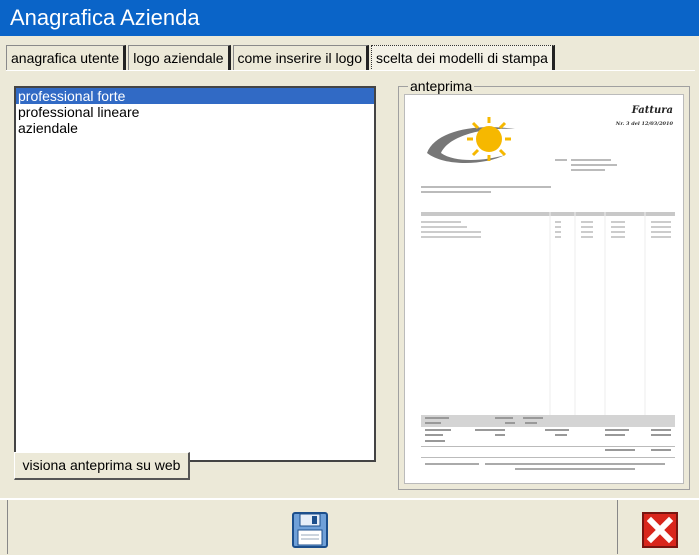 The width and height of the screenshot is (699, 555). Describe the element at coordinates (652, 110) in the screenshot. I see `preview-doc-title: Fattura` at that location.